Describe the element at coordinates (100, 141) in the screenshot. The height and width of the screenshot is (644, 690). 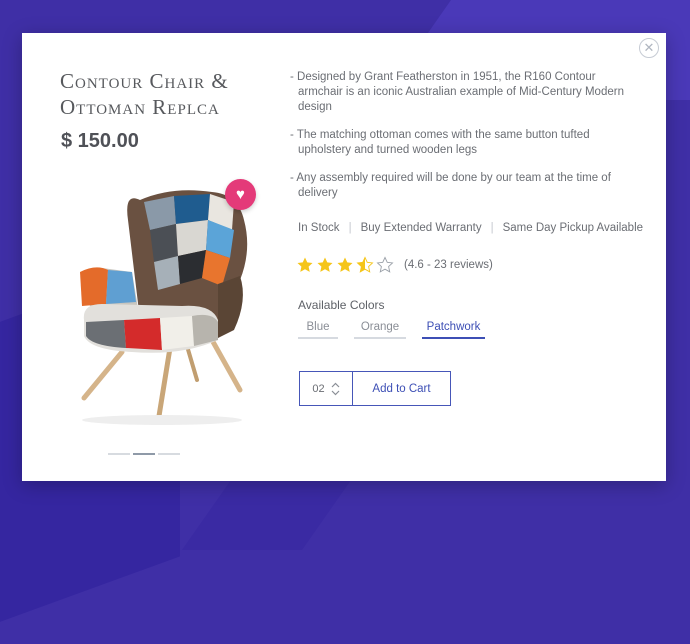
I see `product-price: $ 150.00` at that location.